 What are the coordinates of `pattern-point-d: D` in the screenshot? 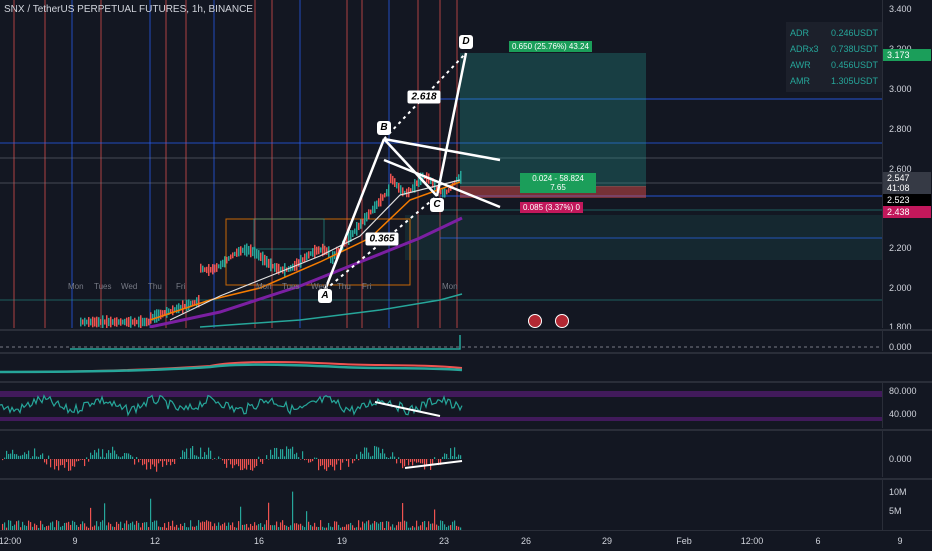 It's located at (466, 42).